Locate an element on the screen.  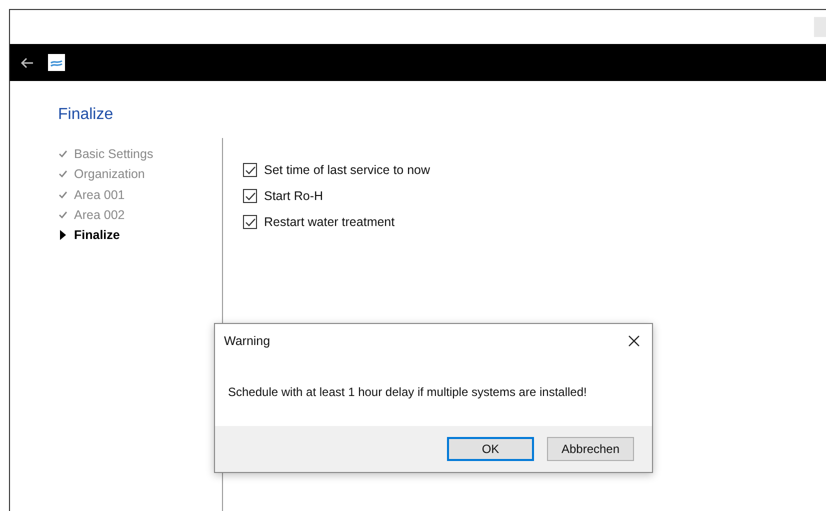
step-item: Basic Settings is located at coordinates (140, 154).